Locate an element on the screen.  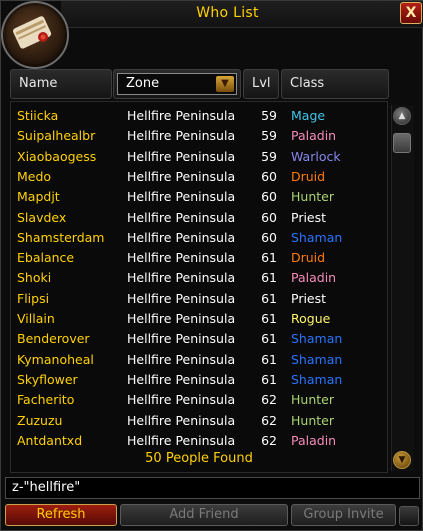
list-item: Facherito Hellfire Peninsula 62 Hunter is located at coordinates (201, 399).